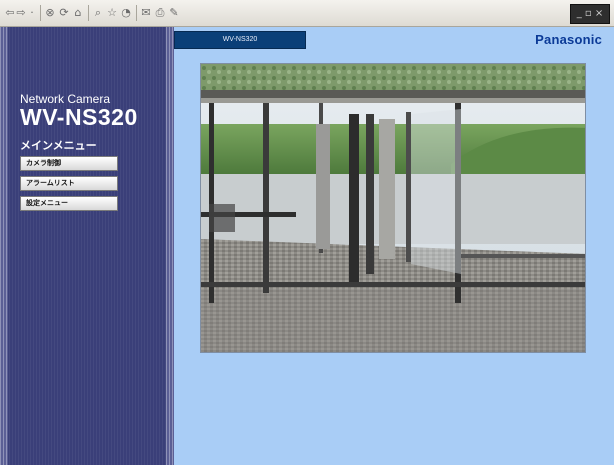 The height and width of the screenshot is (465, 614). Describe the element at coordinates (112, 13) in the screenshot. I see `favorites-icon: ☆` at that location.